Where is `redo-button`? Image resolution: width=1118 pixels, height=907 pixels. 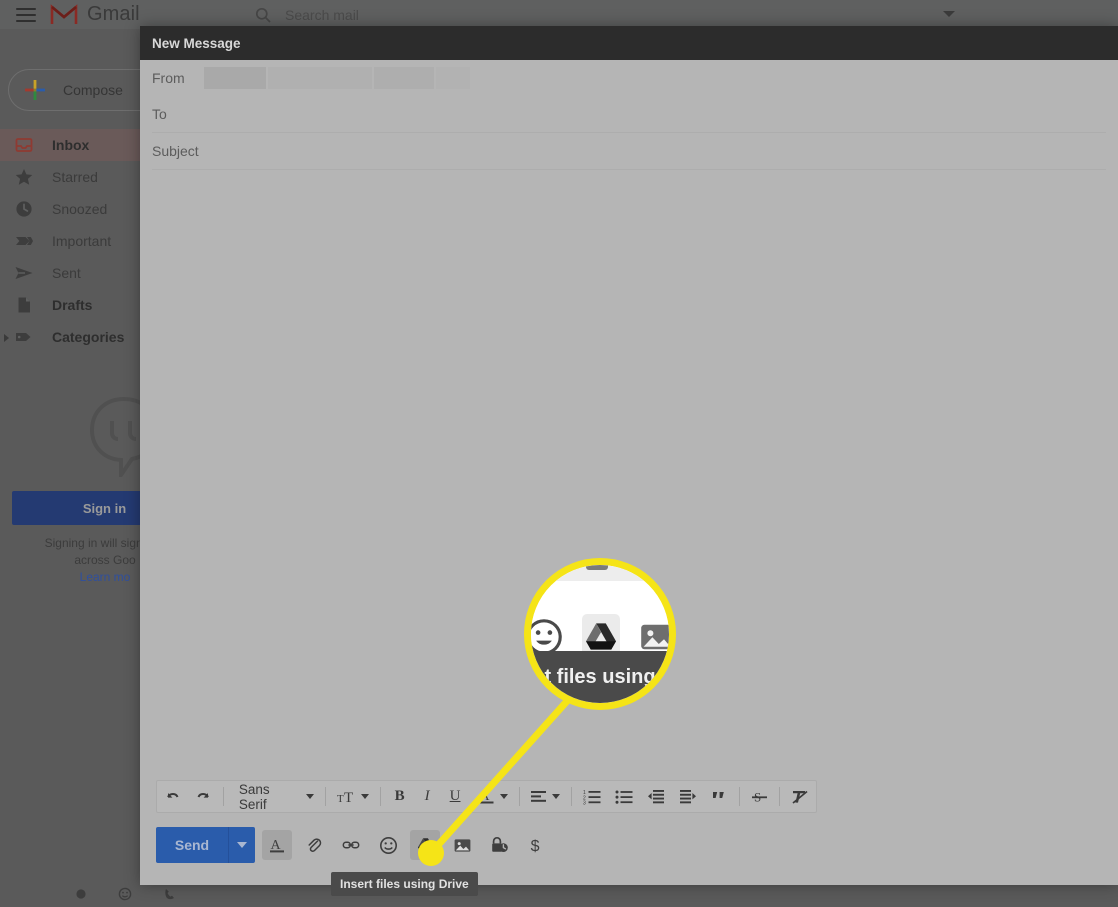 redo-button is located at coordinates (203, 796).